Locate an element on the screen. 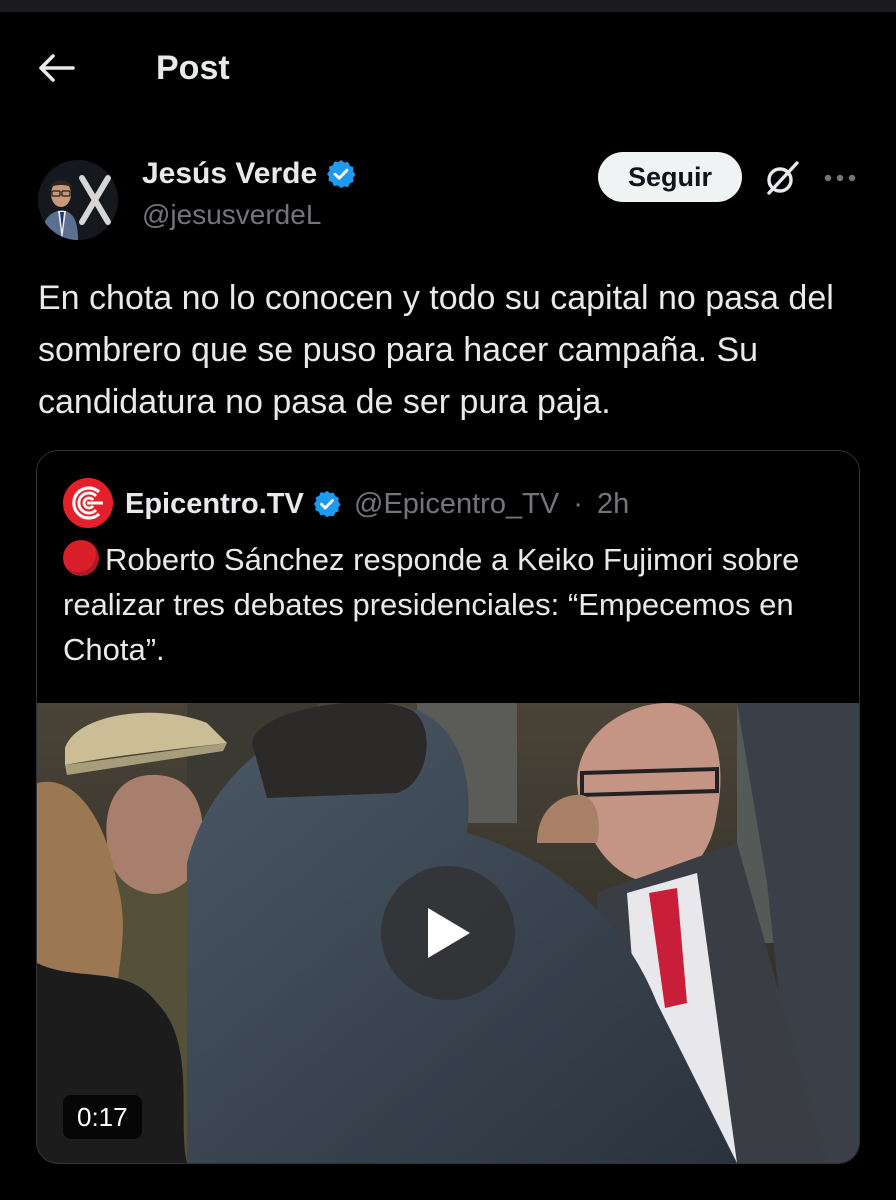 The height and width of the screenshot is (1200, 896). back-button is located at coordinates (56, 68).